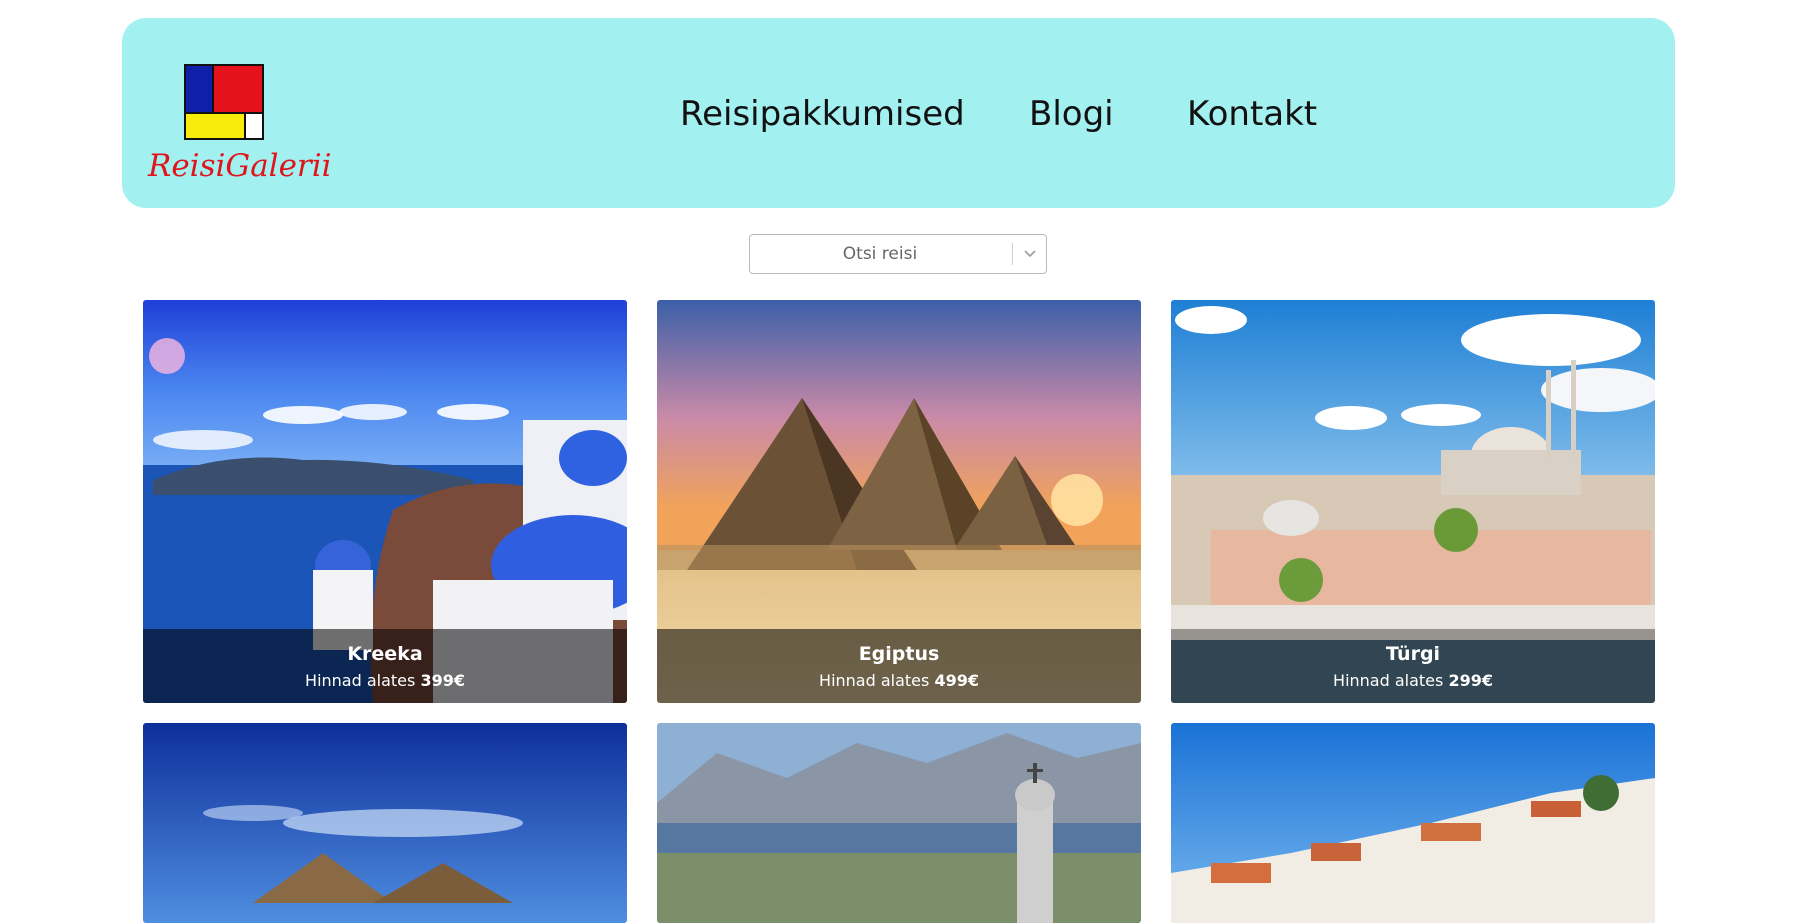 The width and height of the screenshot is (1813, 923). Describe the element at coordinates (385, 666) in the screenshot. I see `card-caption: Kreeka Hinnad alates 399€` at that location.